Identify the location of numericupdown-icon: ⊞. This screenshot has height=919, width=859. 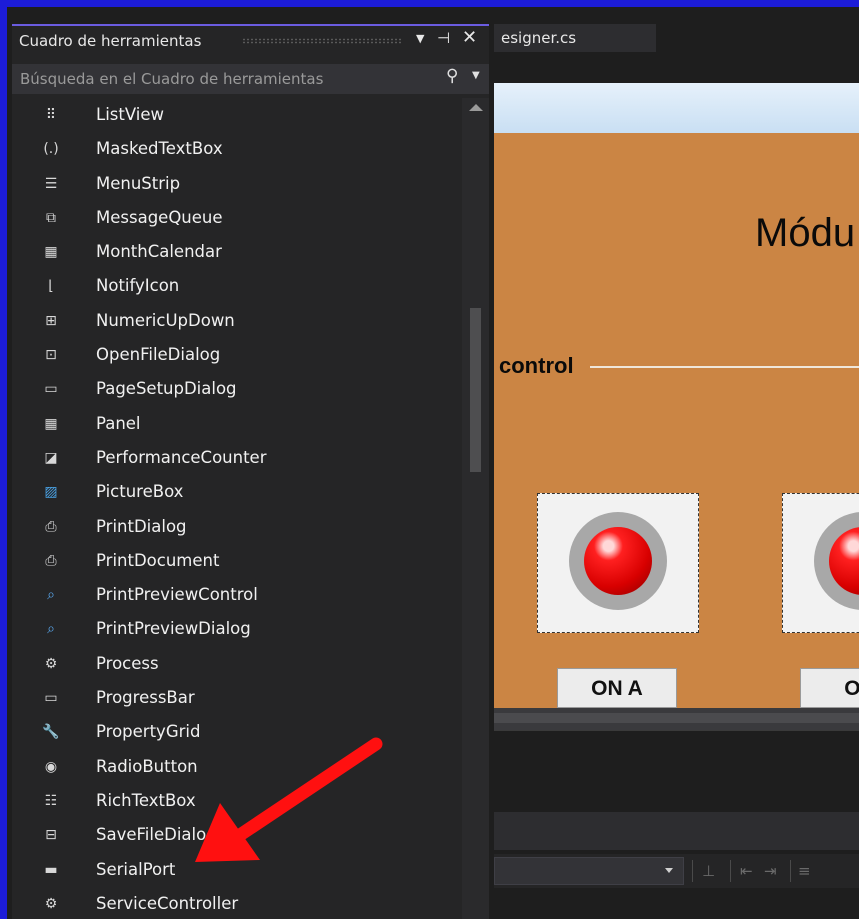
(51, 320).